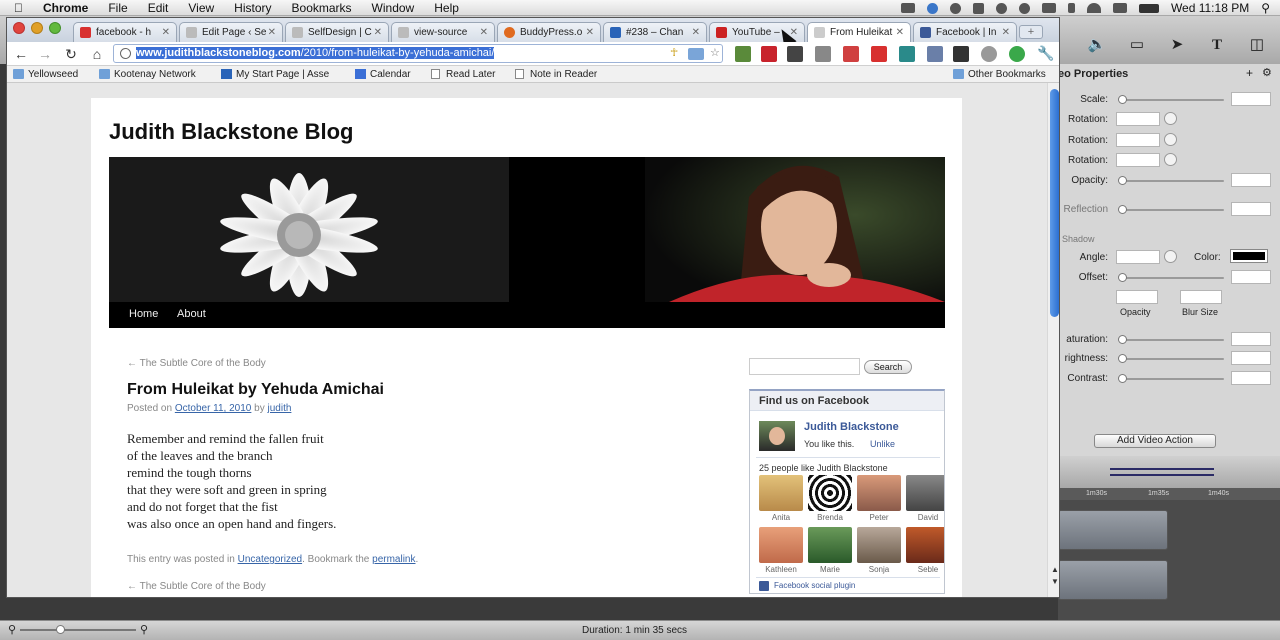 The height and width of the screenshot is (640, 1280). Describe the element at coordinates (907, 8) in the screenshot. I see `video-camera-icon` at that location.